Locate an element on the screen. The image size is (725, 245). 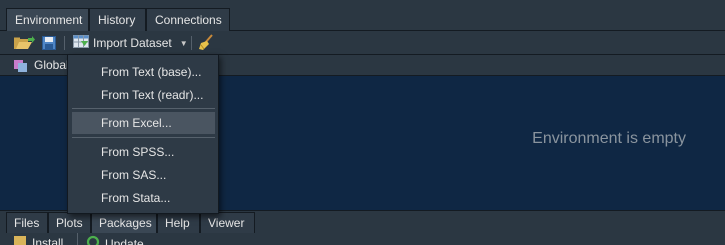
update-label: Update is located at coordinates (124, 240).